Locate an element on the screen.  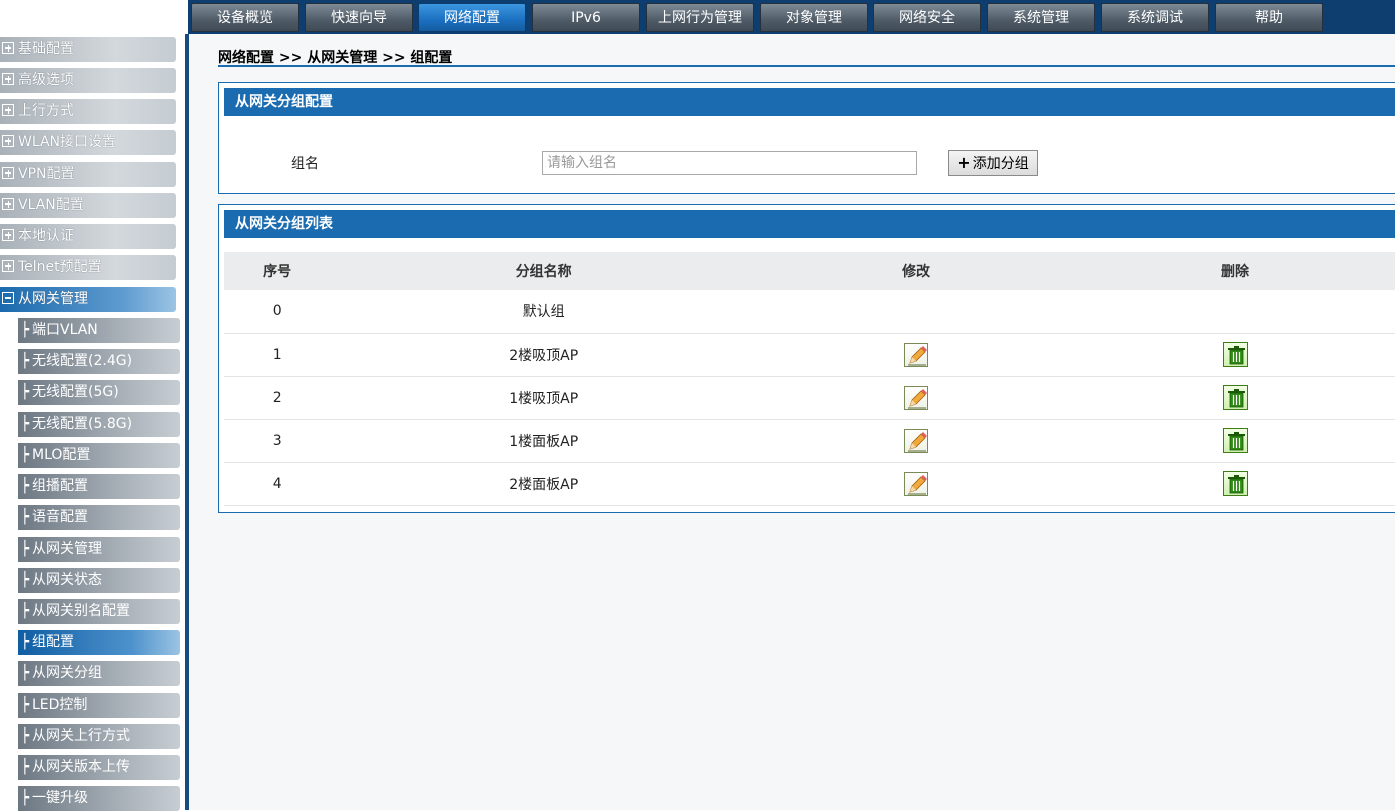
sidebar-subitem-label: 端口VLAN is located at coordinates (65, 330).